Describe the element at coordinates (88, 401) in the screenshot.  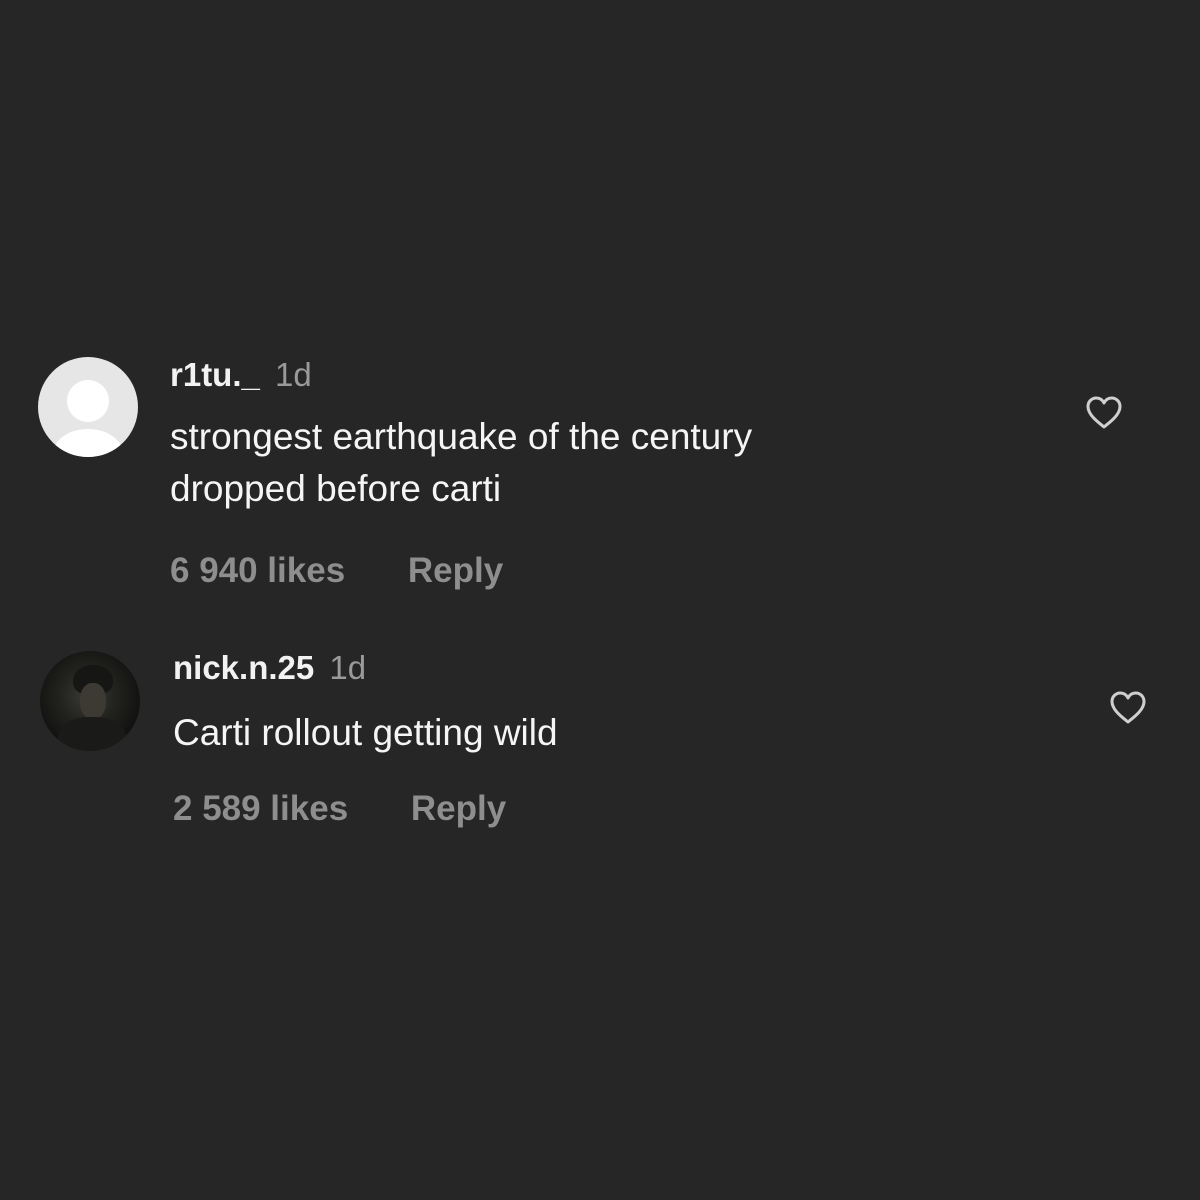
I see `default-avatar-head` at that location.